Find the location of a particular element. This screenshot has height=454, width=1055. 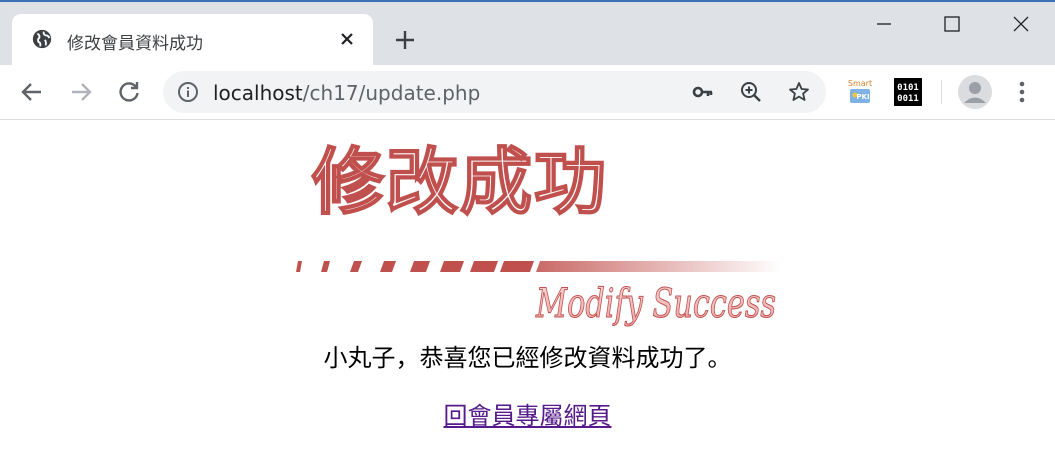

address-bar: localhost/ch17/update.php is located at coordinates (494, 92).